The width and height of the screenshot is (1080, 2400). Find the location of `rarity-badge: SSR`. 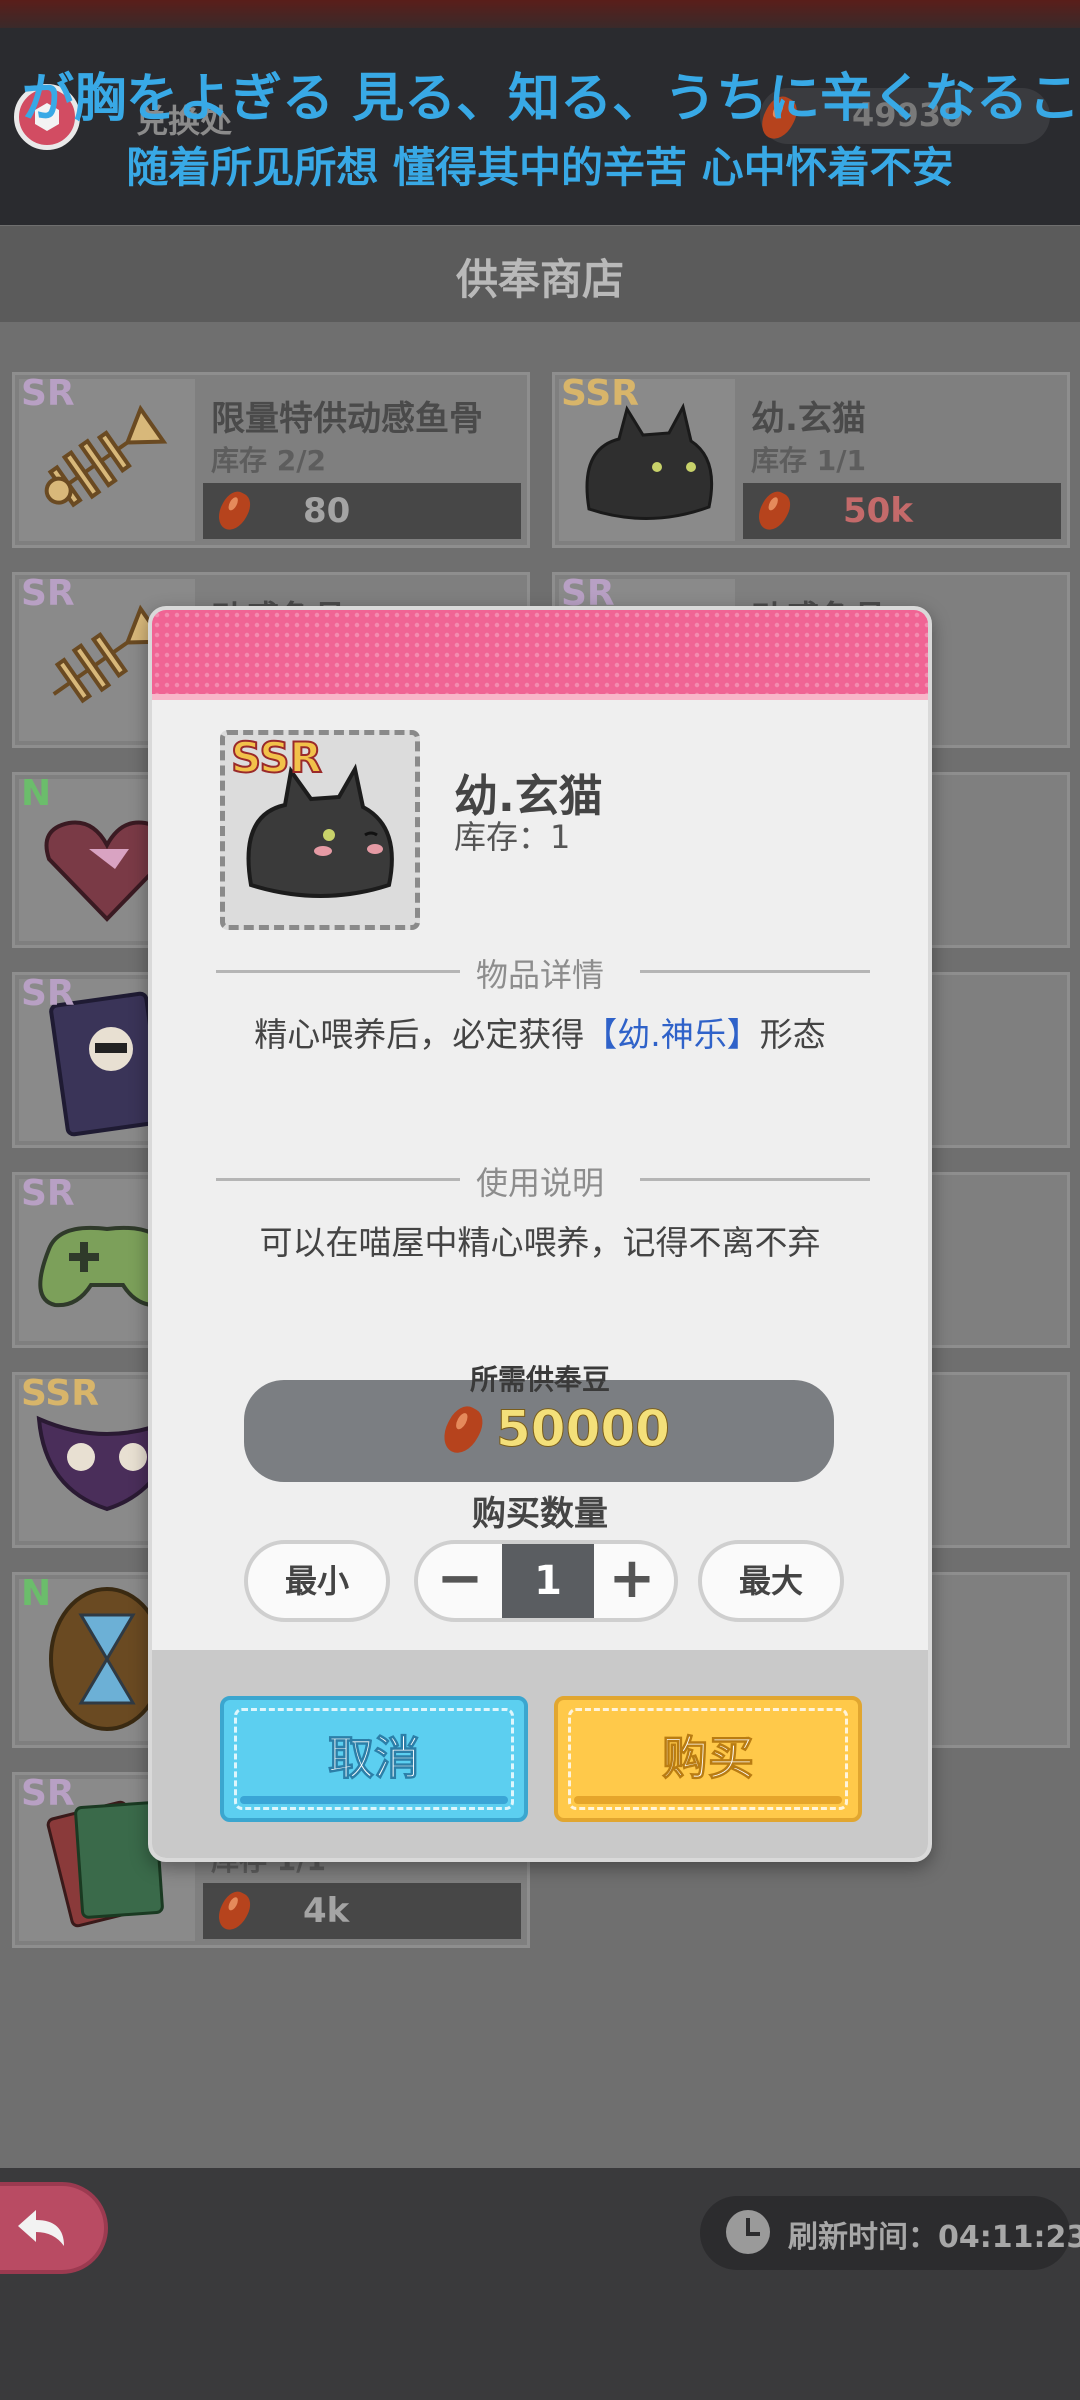

rarity-badge: SSR is located at coordinates (276, 758).